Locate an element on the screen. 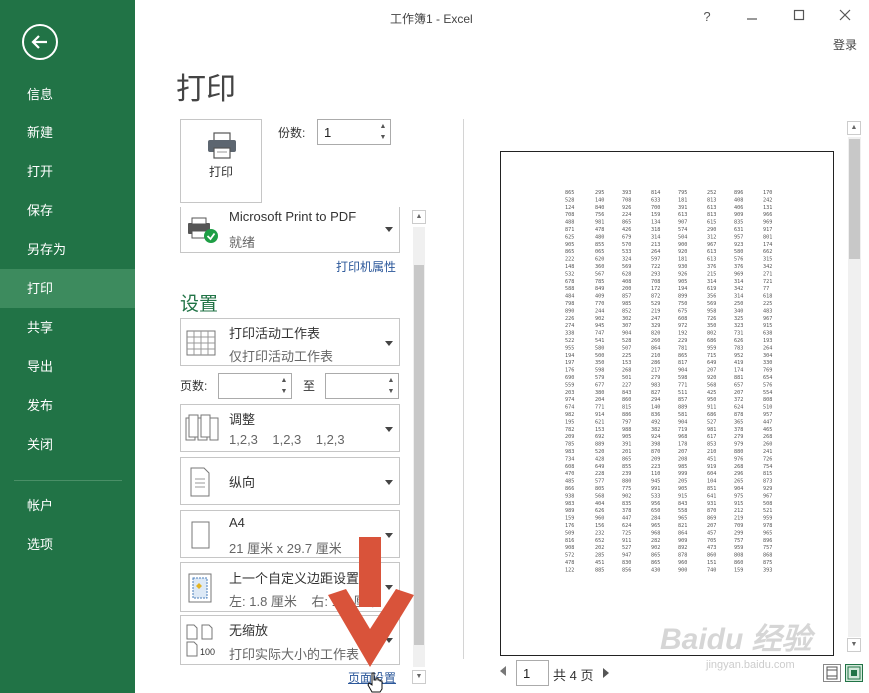  sidebar-item-new: 新建 is located at coordinates (67, 132).